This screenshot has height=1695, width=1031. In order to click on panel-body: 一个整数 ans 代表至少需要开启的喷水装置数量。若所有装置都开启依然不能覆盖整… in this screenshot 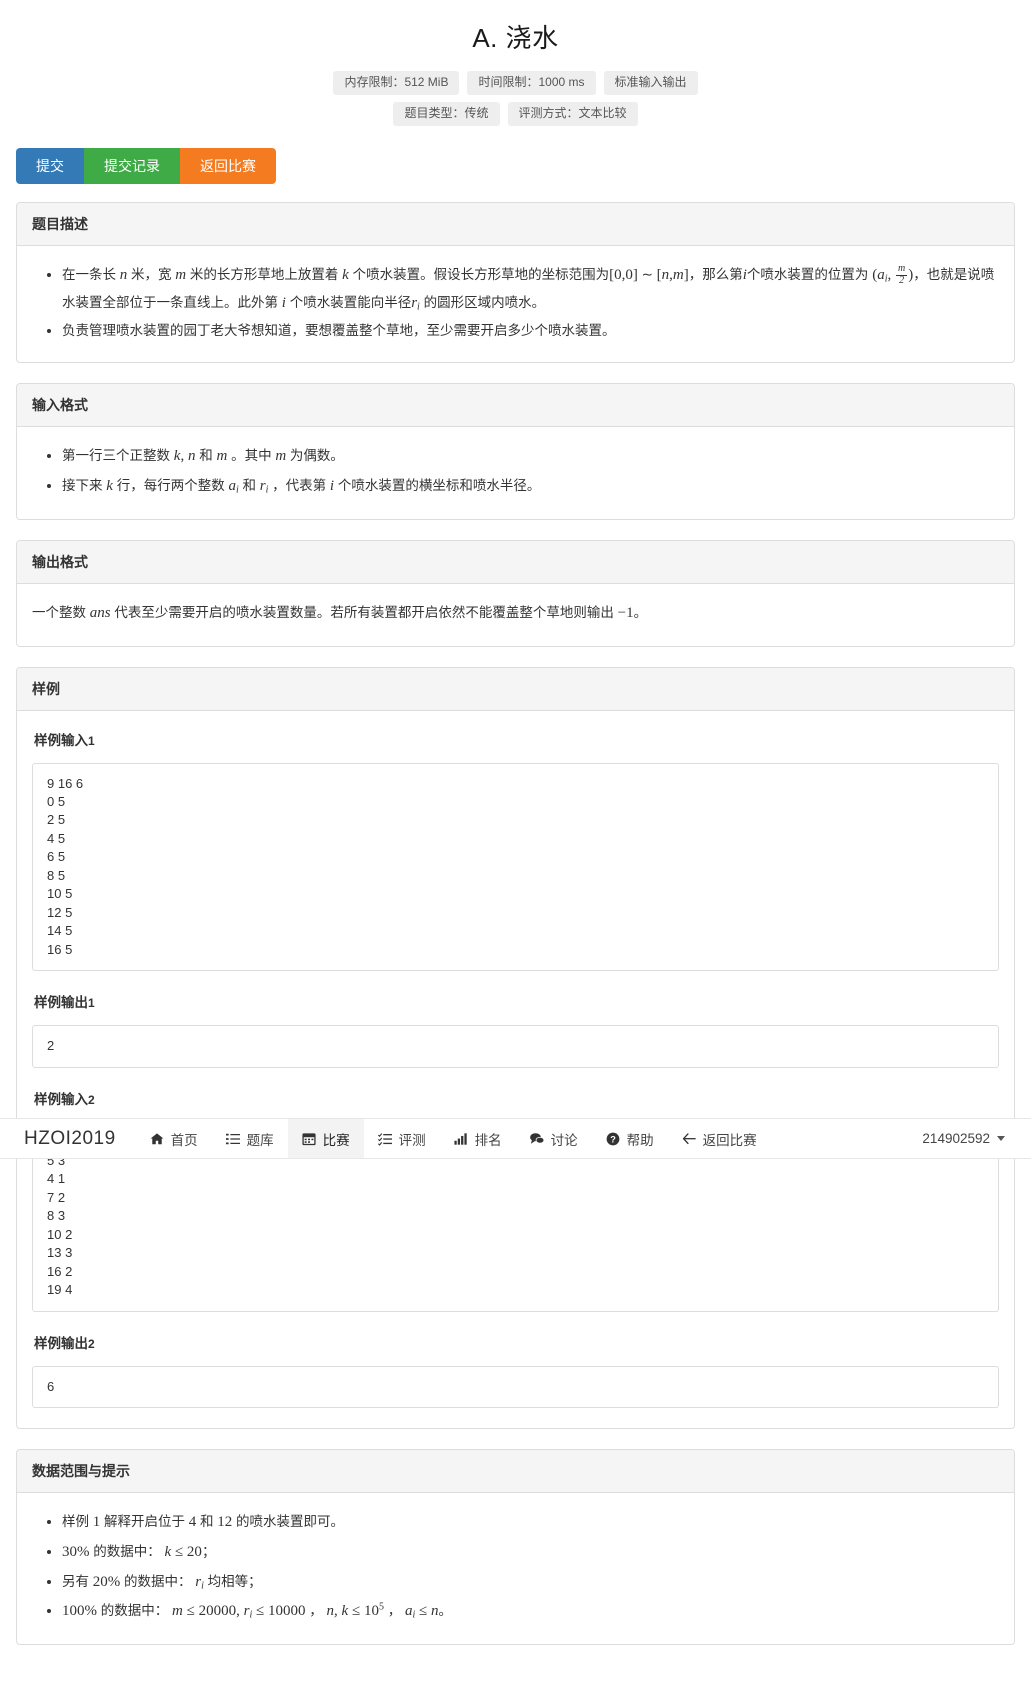, I will do `click(515, 615)`.